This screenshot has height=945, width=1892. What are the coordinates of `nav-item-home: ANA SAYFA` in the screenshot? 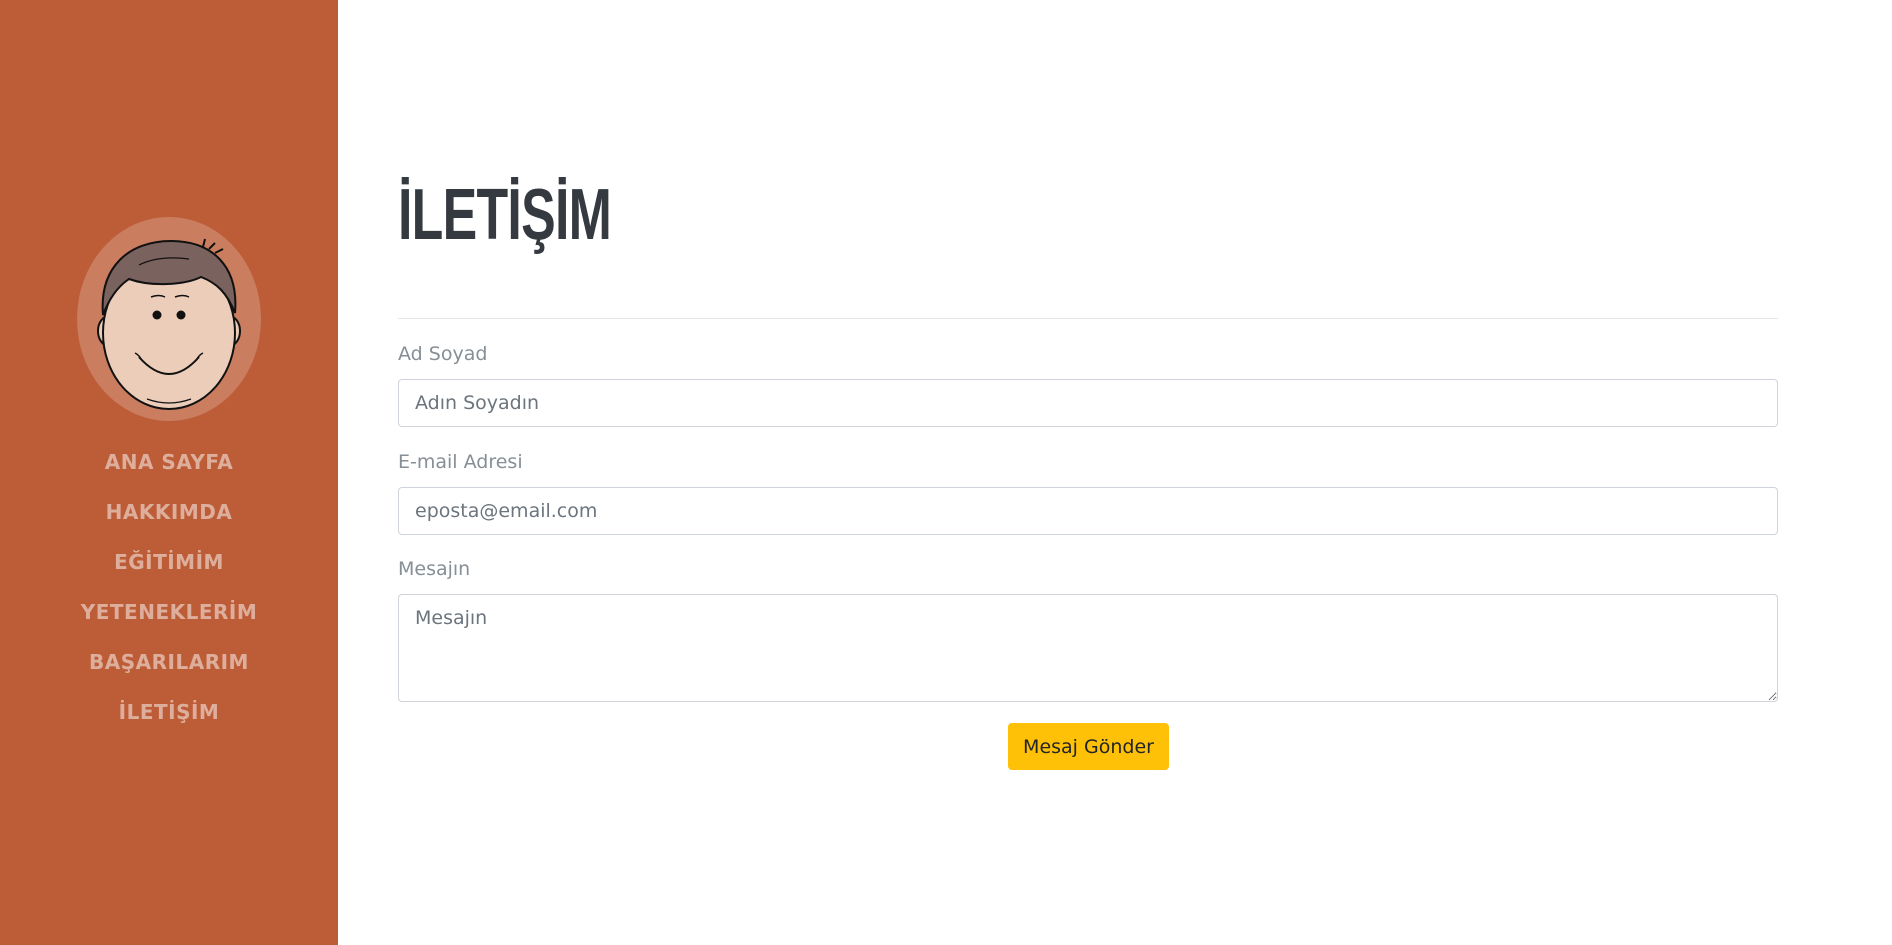 It's located at (169, 471).